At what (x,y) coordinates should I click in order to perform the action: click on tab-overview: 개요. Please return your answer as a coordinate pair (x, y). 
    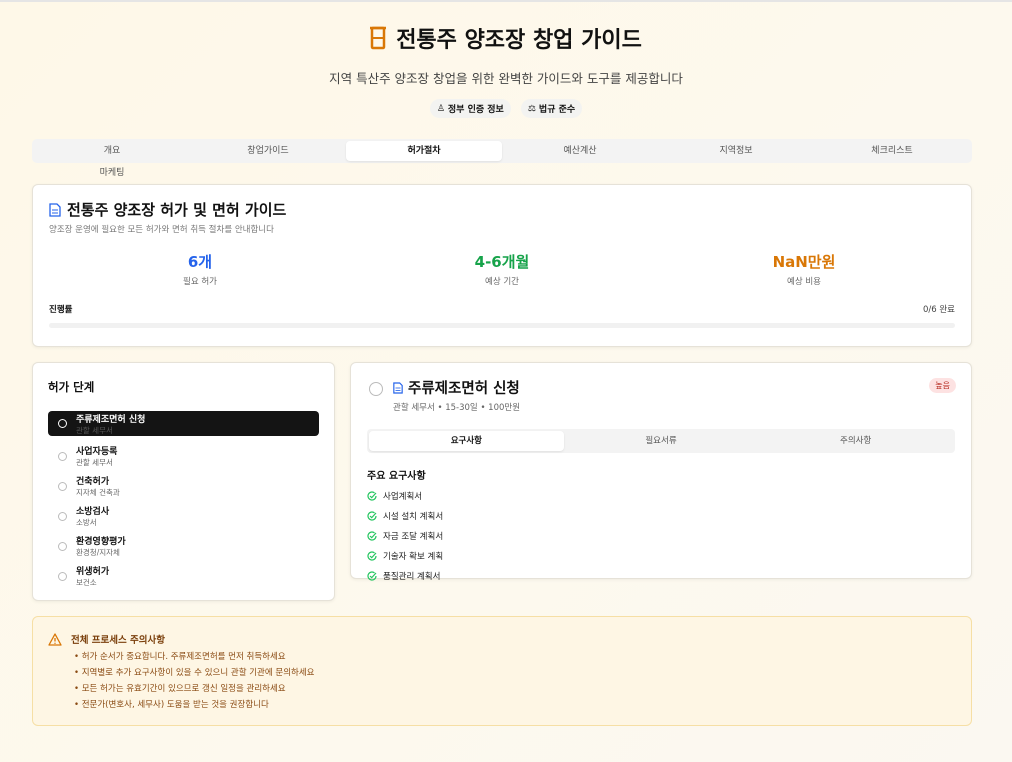
    Looking at the image, I should click on (112, 151).